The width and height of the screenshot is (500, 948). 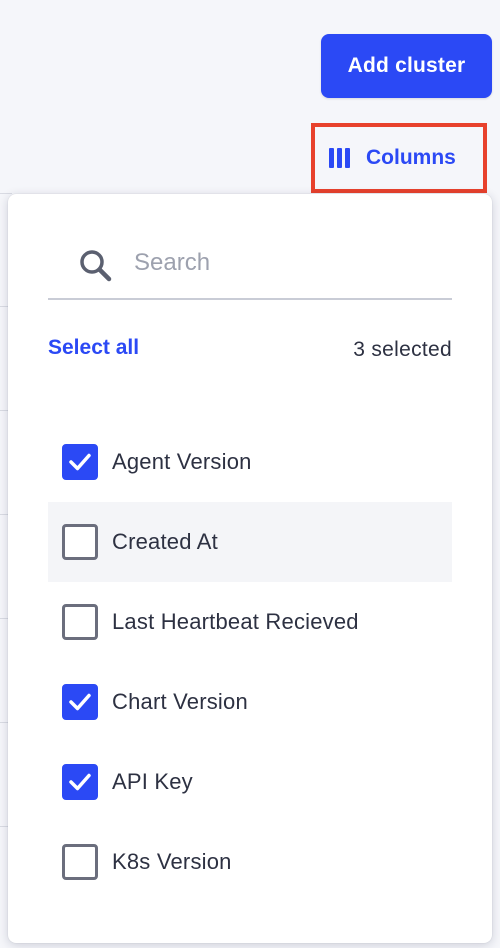 What do you see at coordinates (339, 158) in the screenshot?
I see `columns-icon` at bounding box center [339, 158].